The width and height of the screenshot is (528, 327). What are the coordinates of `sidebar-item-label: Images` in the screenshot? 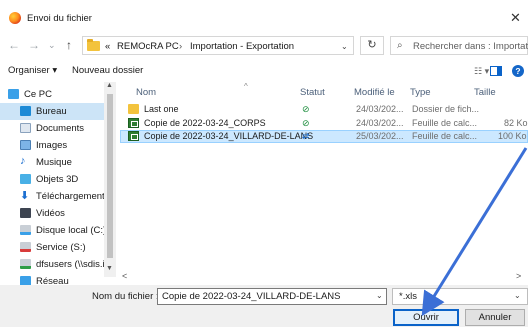 It's located at (52, 145).